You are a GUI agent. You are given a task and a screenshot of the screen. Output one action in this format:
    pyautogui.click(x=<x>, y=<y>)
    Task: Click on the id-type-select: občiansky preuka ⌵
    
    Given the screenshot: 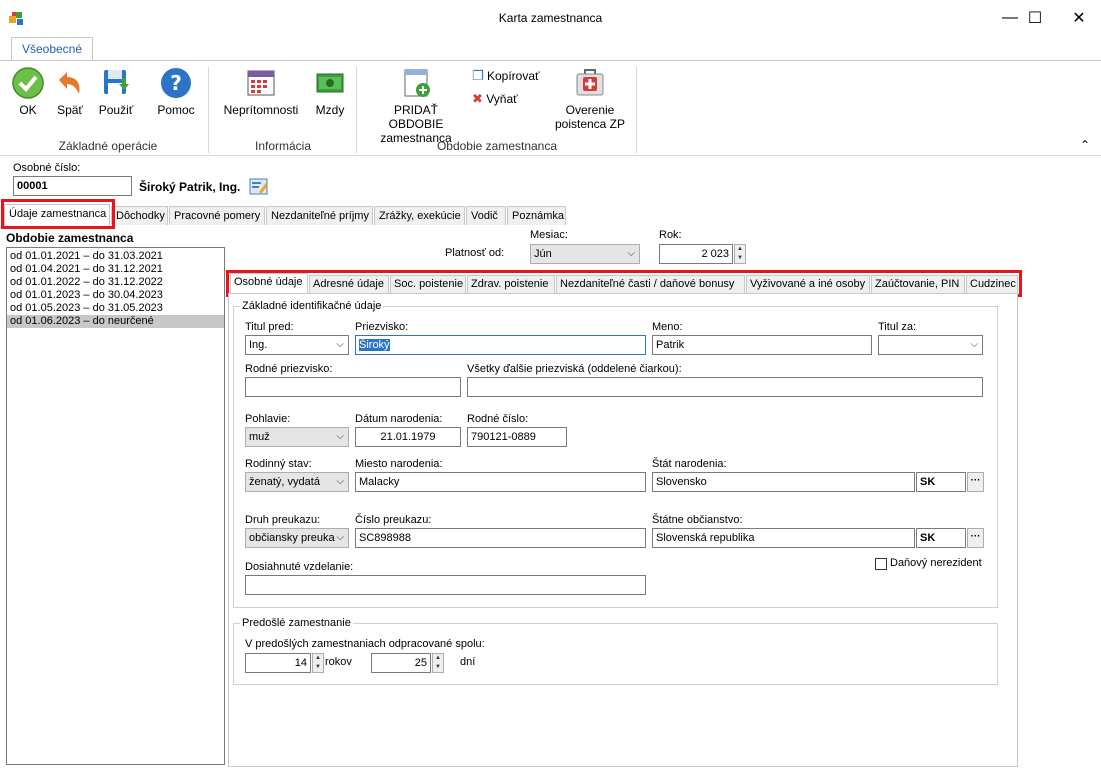 What is the action you would take?
    pyautogui.click(x=297, y=538)
    